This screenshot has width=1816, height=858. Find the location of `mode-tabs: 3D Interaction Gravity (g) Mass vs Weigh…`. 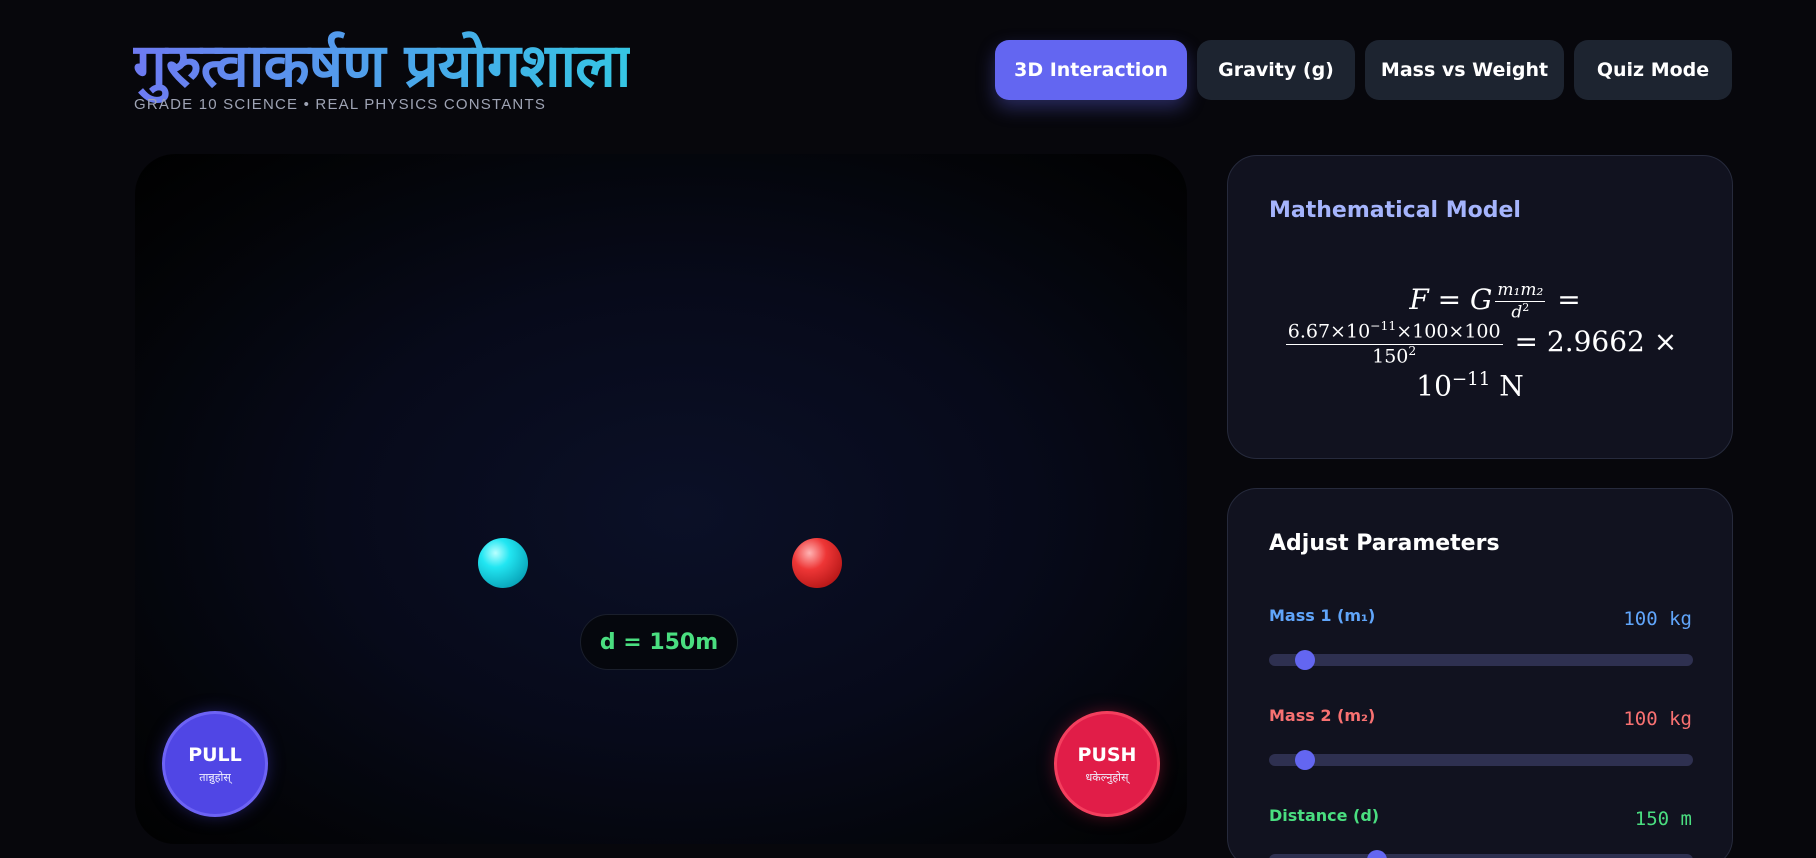

mode-tabs: 3D Interaction Gravity (g) Mass vs Weigh… is located at coordinates (1363, 70).